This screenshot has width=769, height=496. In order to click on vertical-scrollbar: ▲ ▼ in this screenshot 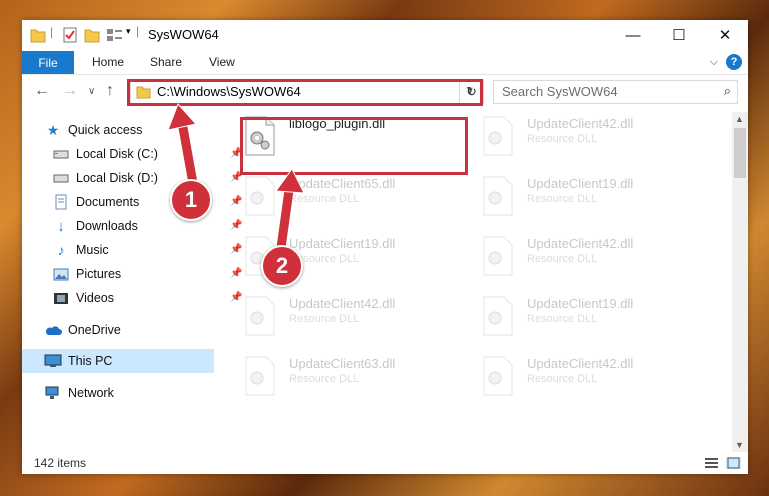, I will do `click(740, 282)`.